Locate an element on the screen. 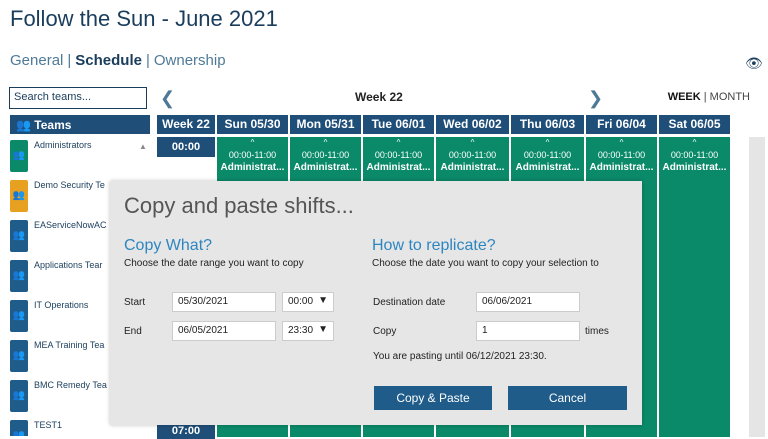 The width and height of the screenshot is (768, 439). day-column-header: Sun 05/30 is located at coordinates (252, 124).